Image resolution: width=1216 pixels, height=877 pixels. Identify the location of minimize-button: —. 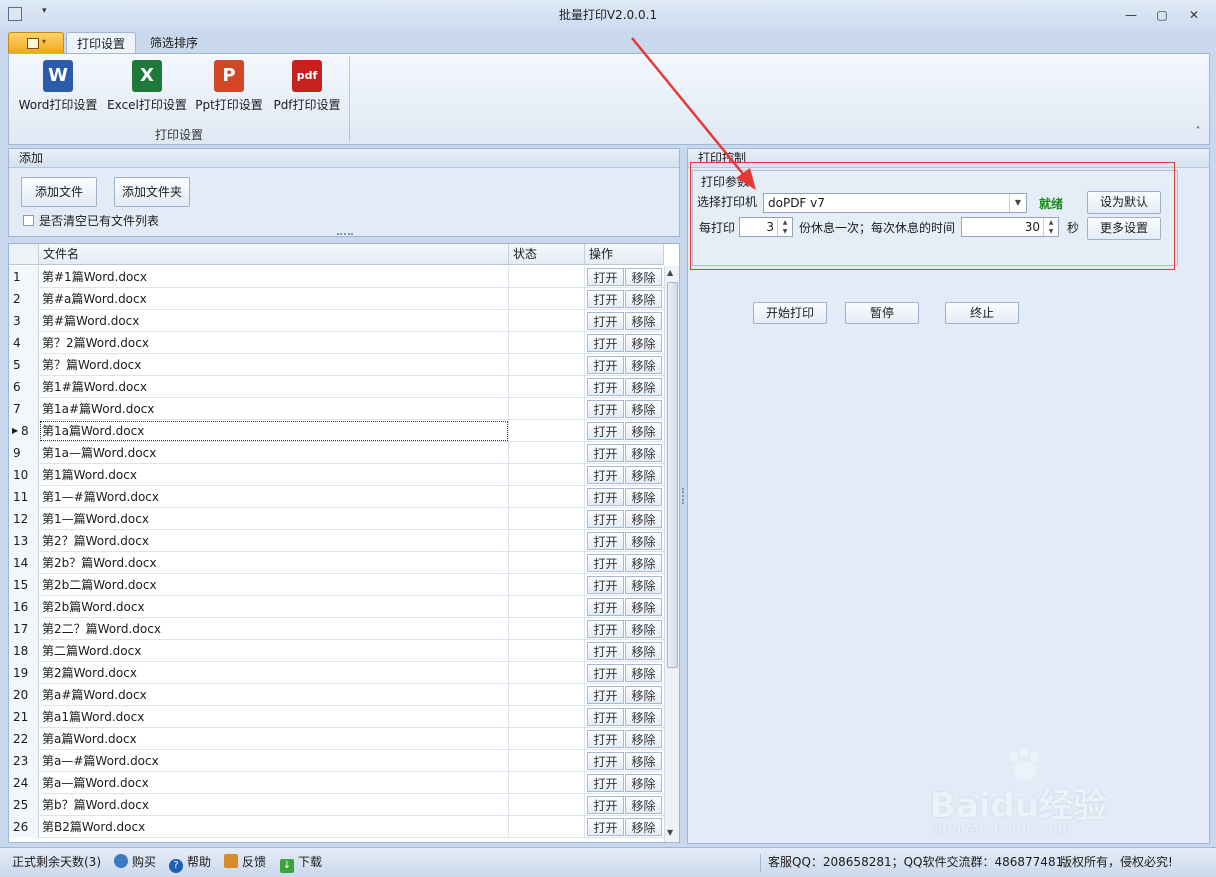
(1131, 15).